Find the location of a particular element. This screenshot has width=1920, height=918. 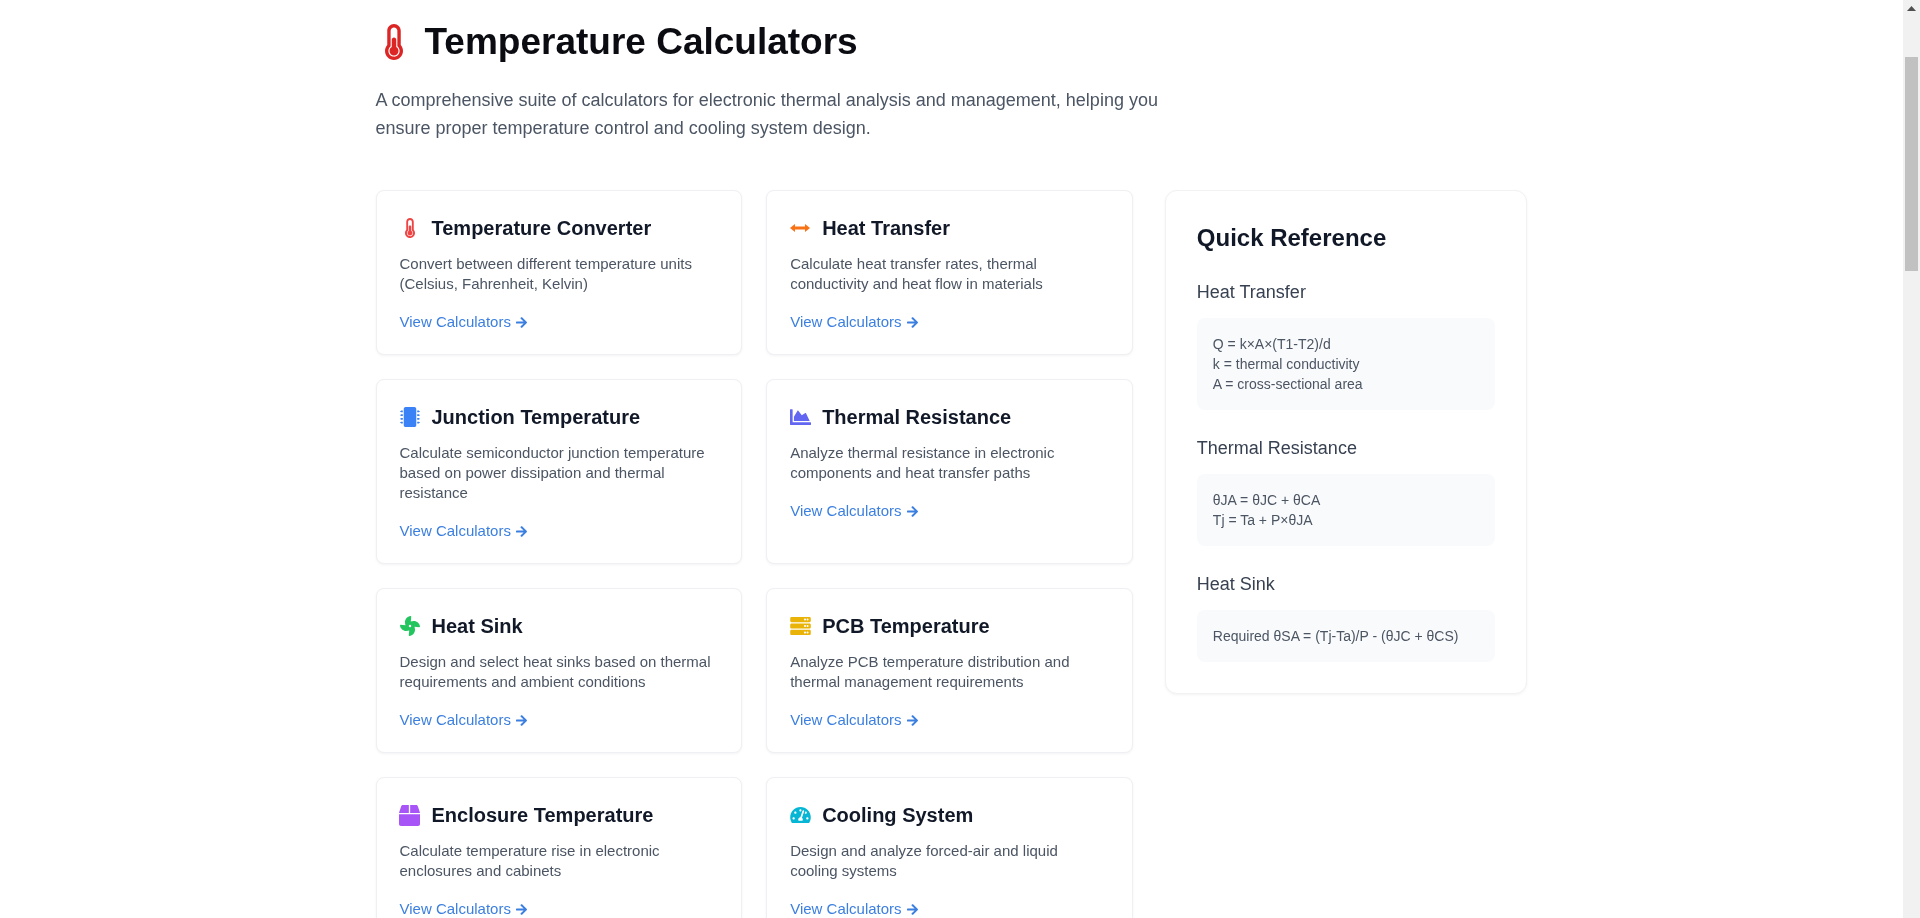

card-description: Calculate temperature rise in electronic enclosures and cabinets is located at coordinates (530, 861).